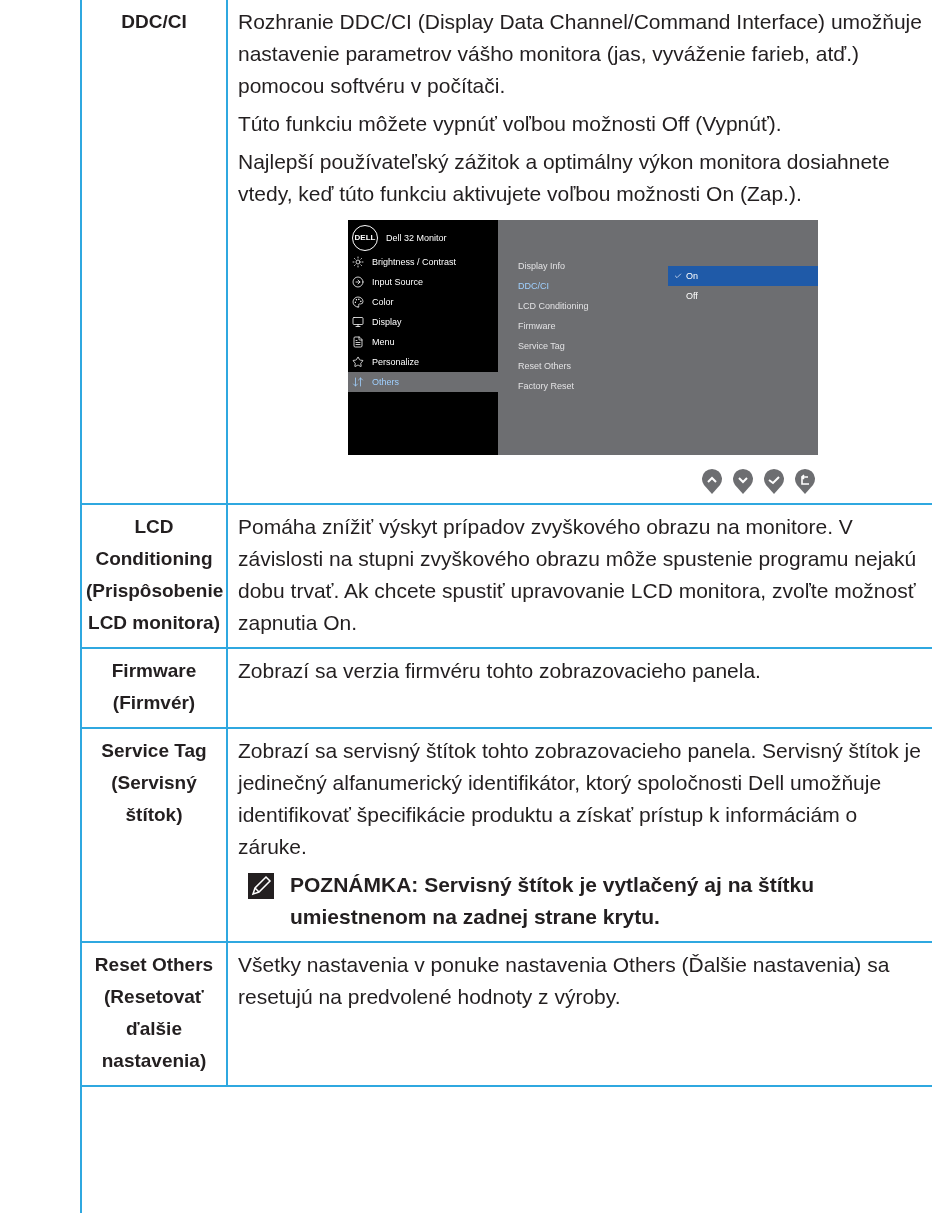 This screenshot has height=1213, width=932. I want to click on back-button-icon, so click(805, 482).